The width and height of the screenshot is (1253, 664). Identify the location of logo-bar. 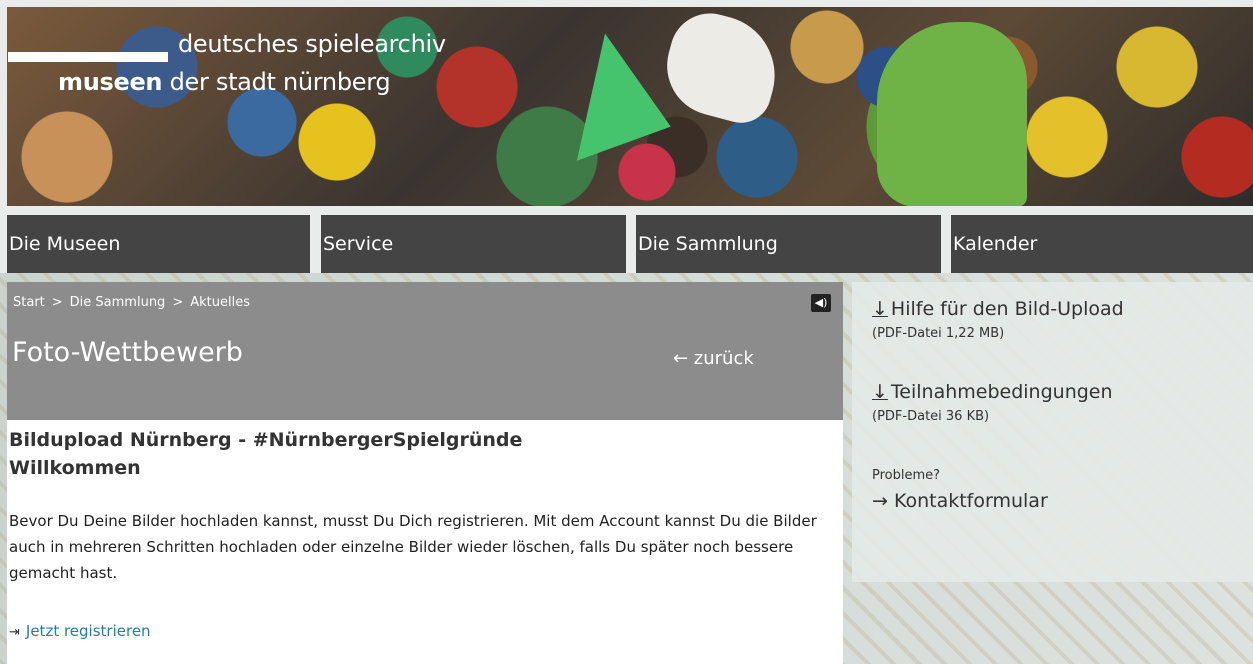
(88, 57).